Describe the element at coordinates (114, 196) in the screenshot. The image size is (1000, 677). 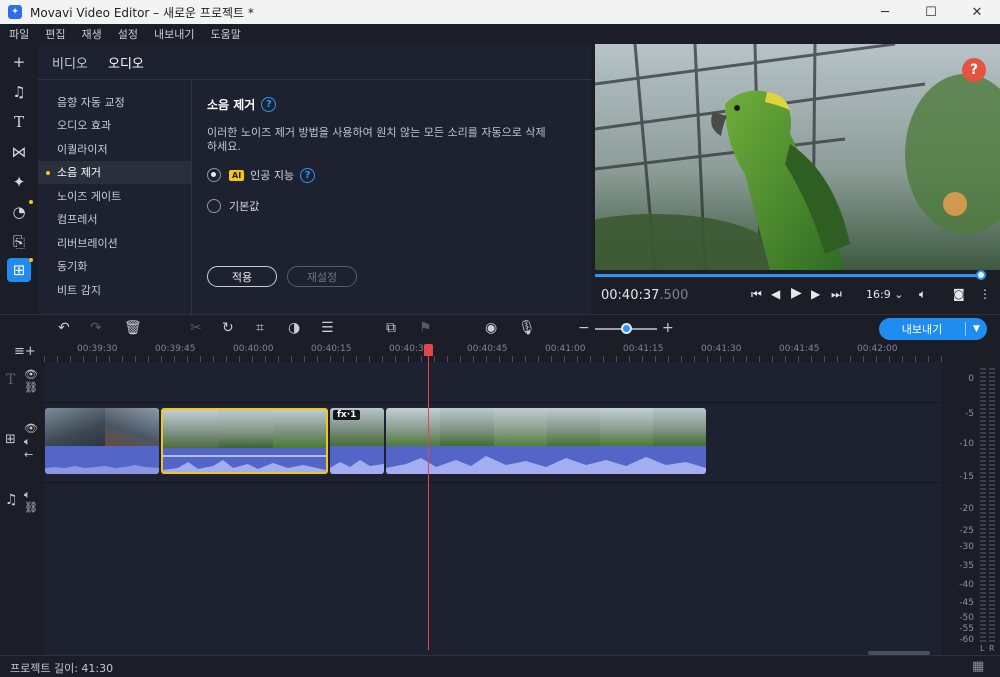
I see `category-noise-gate: 노이즈 게이트` at that location.